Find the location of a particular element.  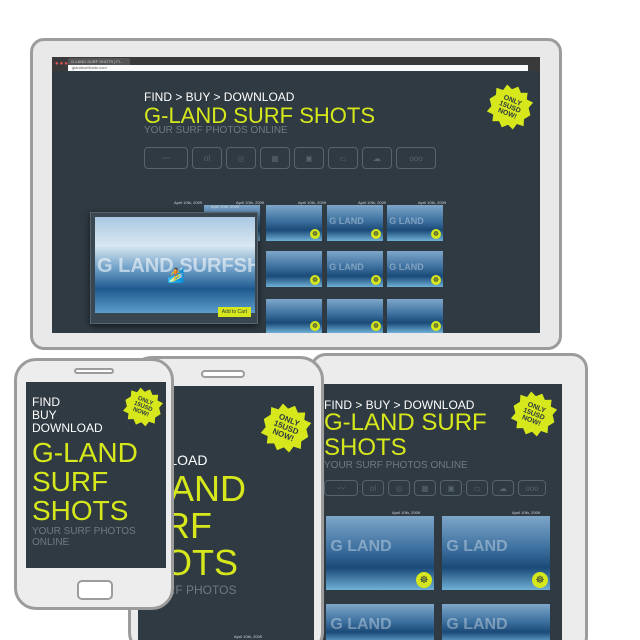

surfer-icon: 🏄 is located at coordinates (176, 275).